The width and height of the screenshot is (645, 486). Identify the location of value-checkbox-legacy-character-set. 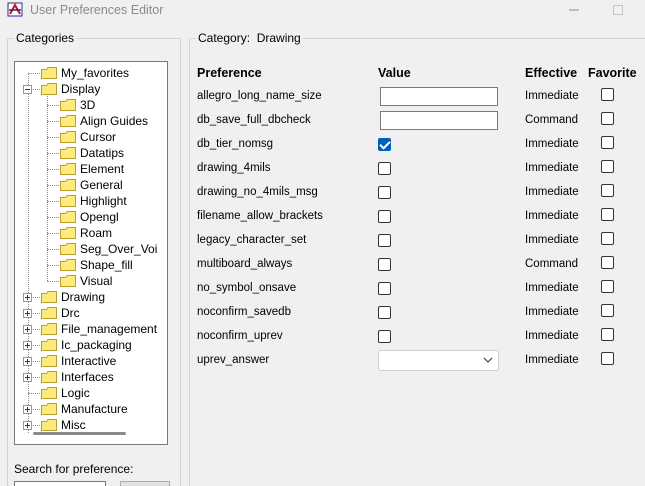
(384, 240).